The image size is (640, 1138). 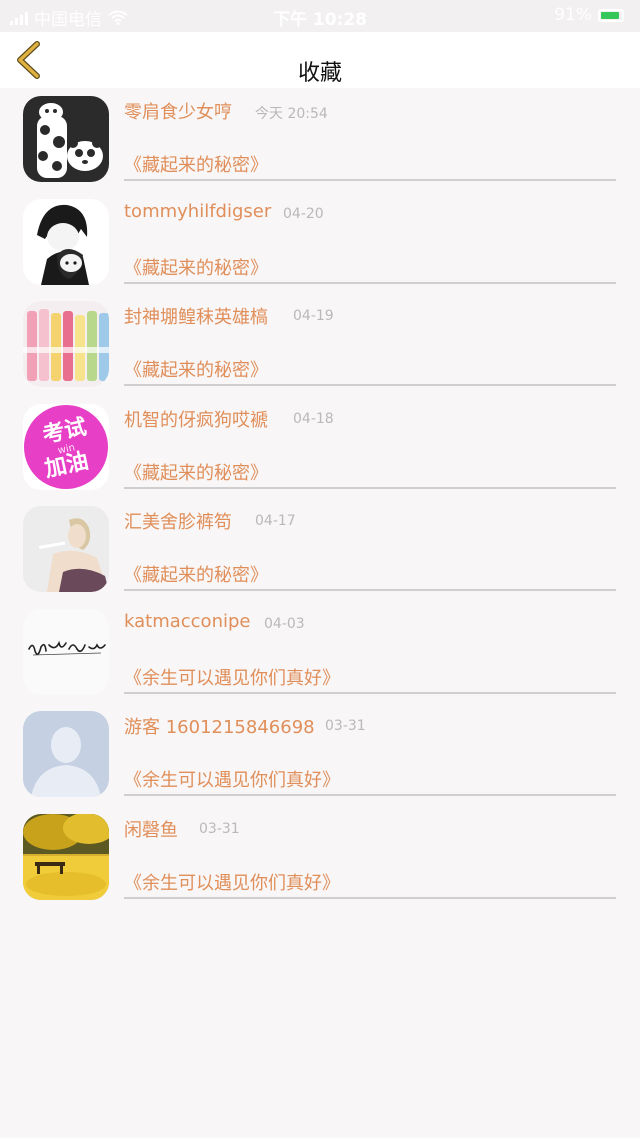 I want to click on list-item: 封神堋鳇秣英雄槁 04-19 《藏起来的秘密》, so click(x=320, y=344).